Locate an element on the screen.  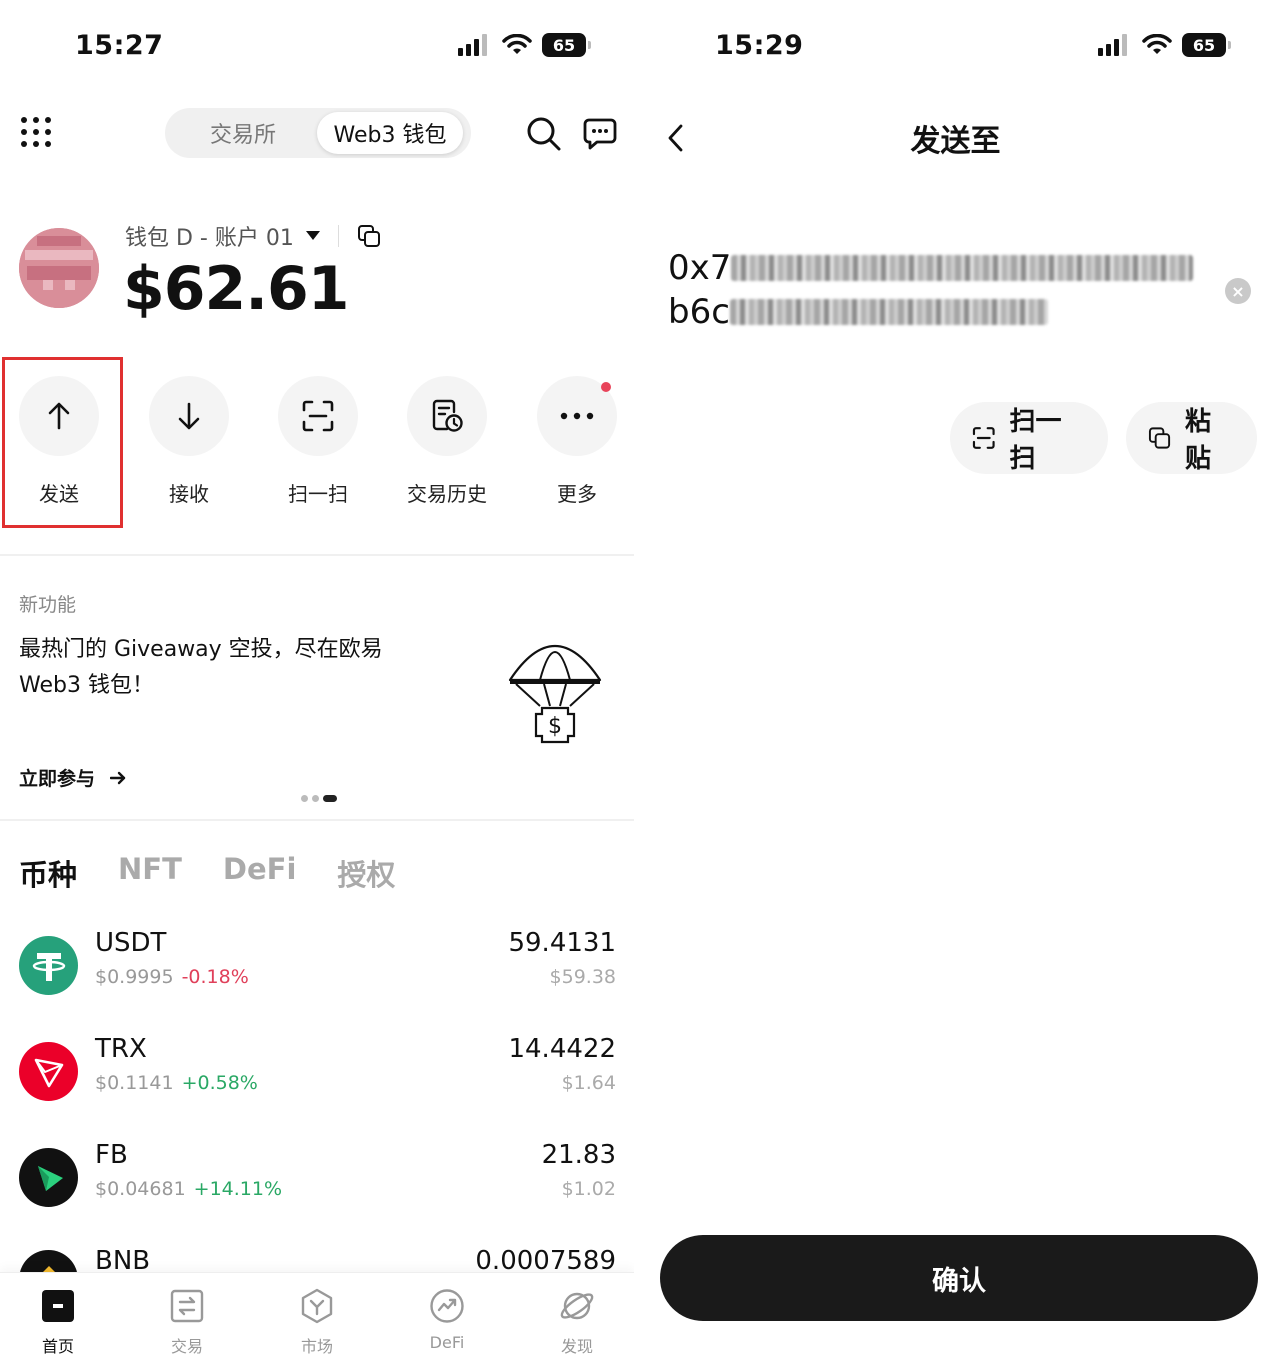
clear-icon: × is located at coordinates (1238, 291).